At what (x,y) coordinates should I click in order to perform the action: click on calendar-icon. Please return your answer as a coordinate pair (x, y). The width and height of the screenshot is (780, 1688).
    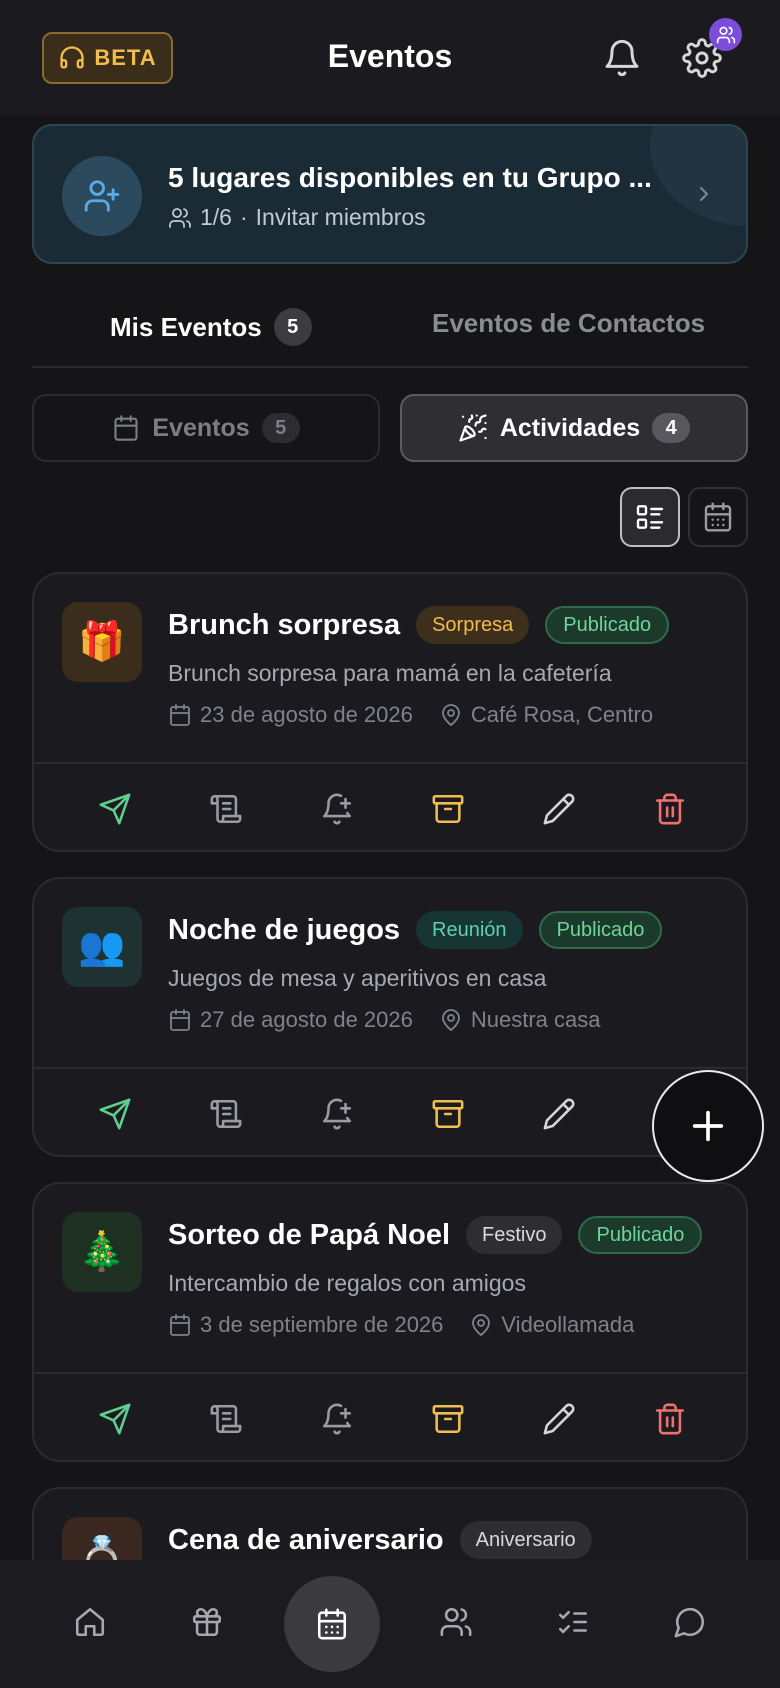
    Looking at the image, I should click on (180, 1325).